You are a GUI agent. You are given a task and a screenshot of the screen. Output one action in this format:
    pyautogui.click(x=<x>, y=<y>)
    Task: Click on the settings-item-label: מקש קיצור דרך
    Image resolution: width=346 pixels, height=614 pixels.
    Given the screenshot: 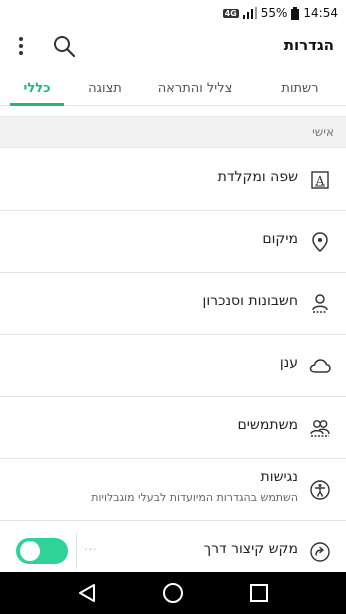 What is the action you would take?
    pyautogui.click(x=250, y=549)
    